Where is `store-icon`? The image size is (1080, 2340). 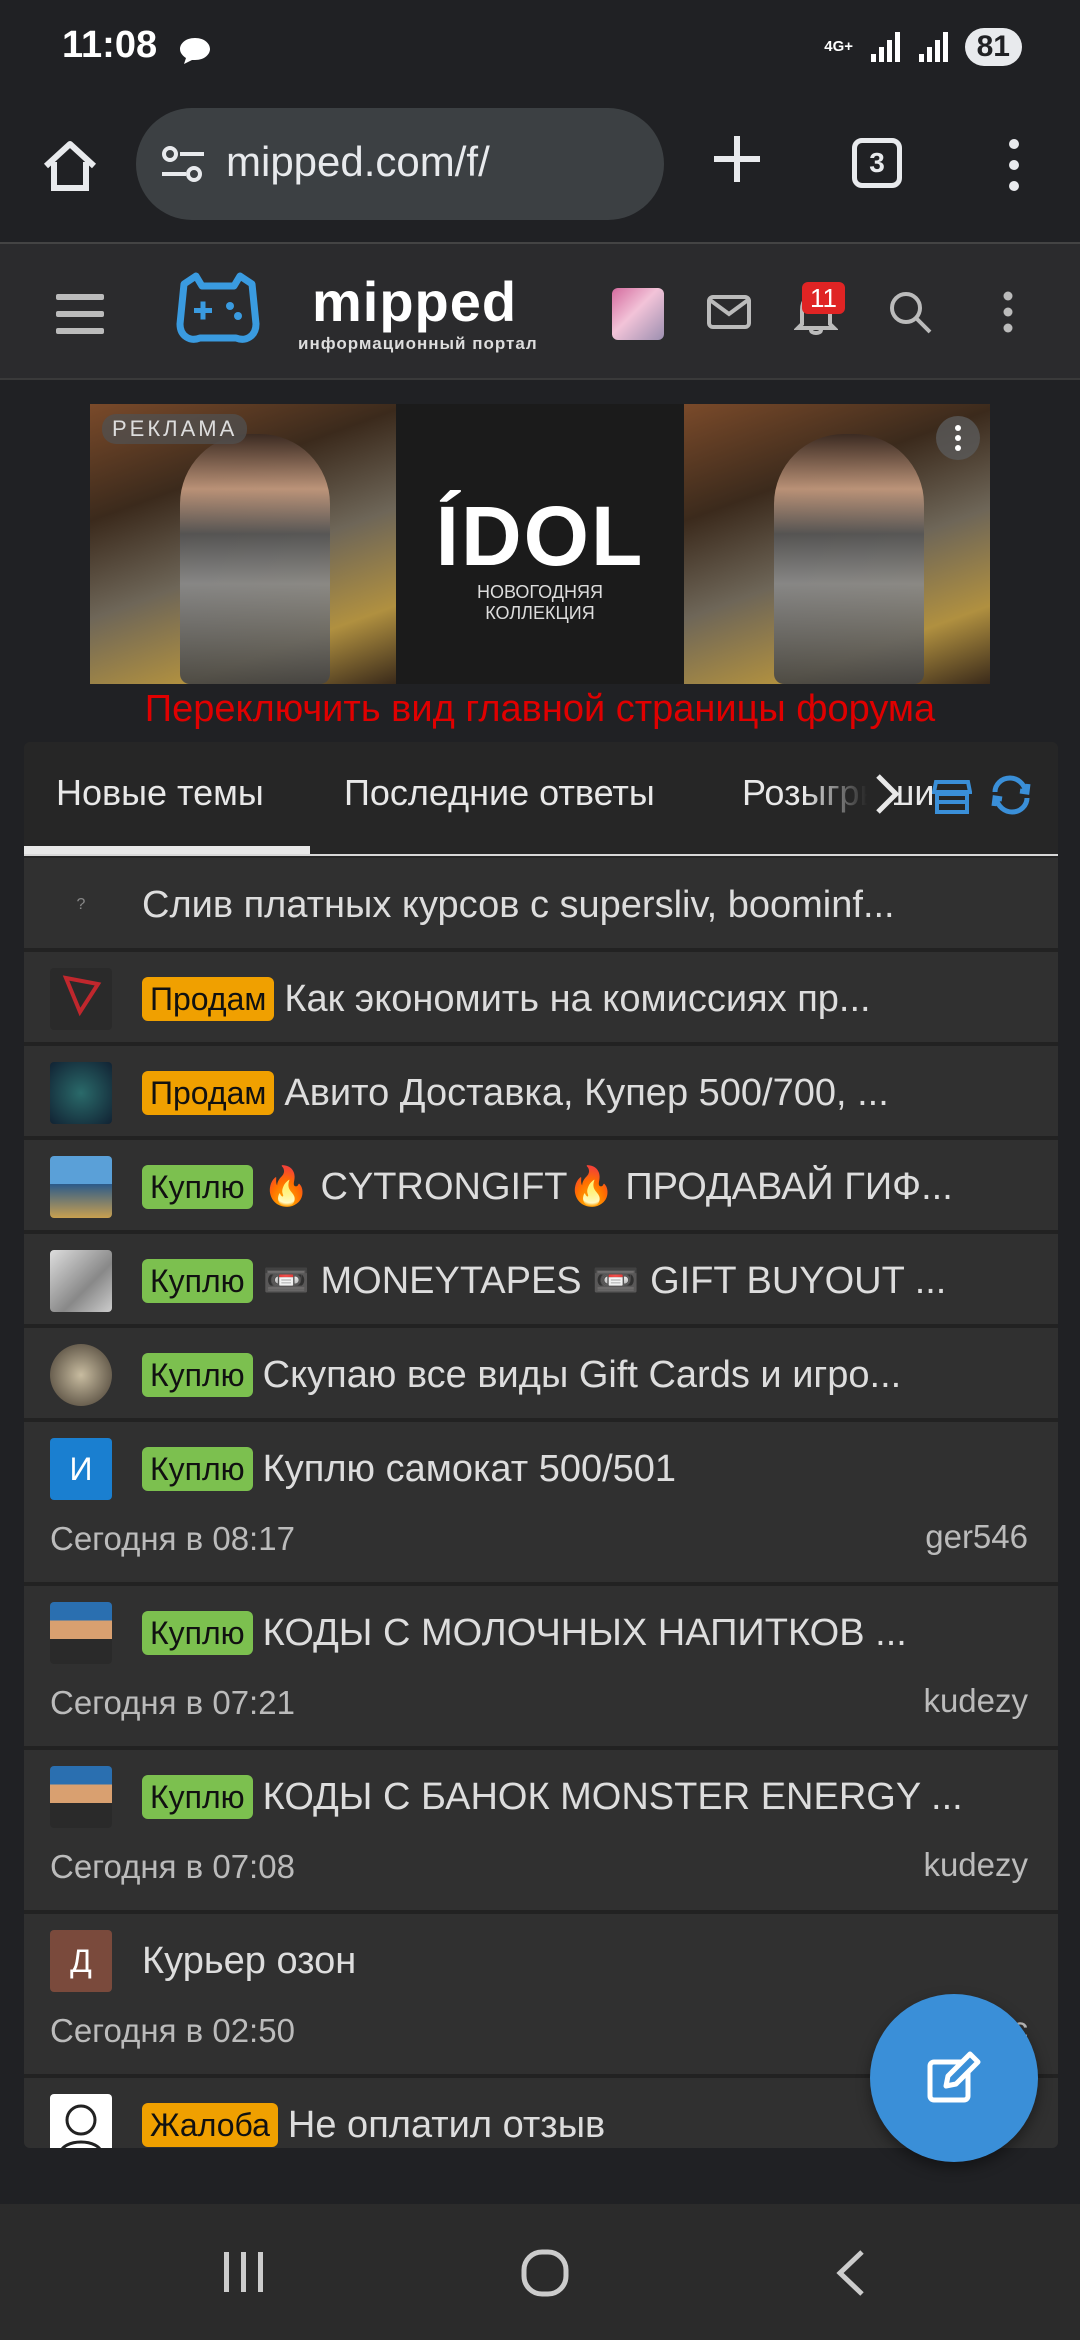
store-icon is located at coordinates (952, 797).